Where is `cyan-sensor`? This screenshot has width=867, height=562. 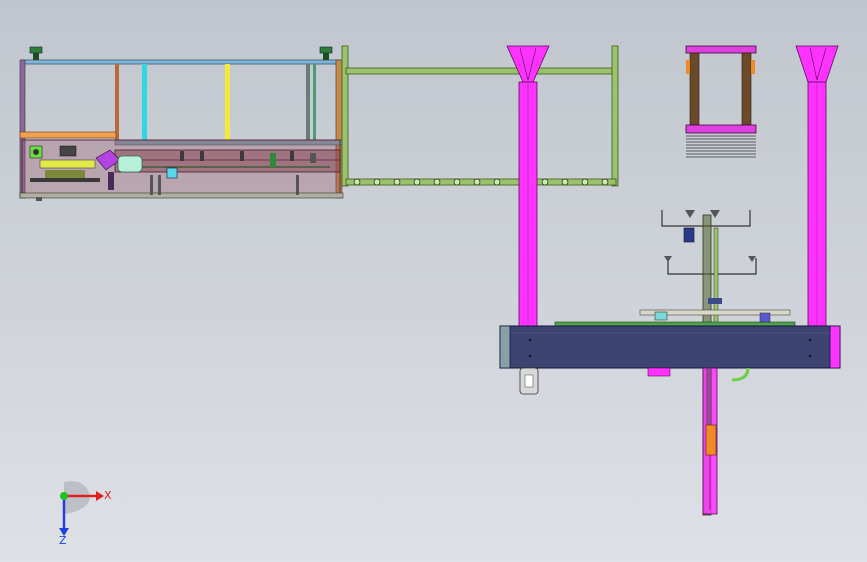 cyan-sensor is located at coordinates (172, 173).